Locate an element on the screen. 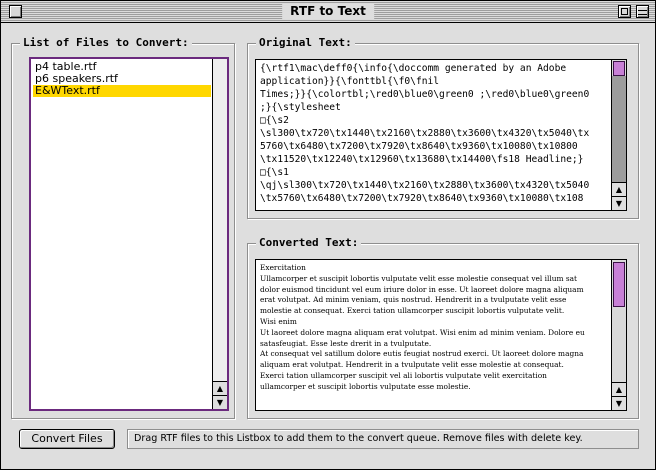 The image size is (656, 470). zoom-box-icon is located at coordinates (624, 11).